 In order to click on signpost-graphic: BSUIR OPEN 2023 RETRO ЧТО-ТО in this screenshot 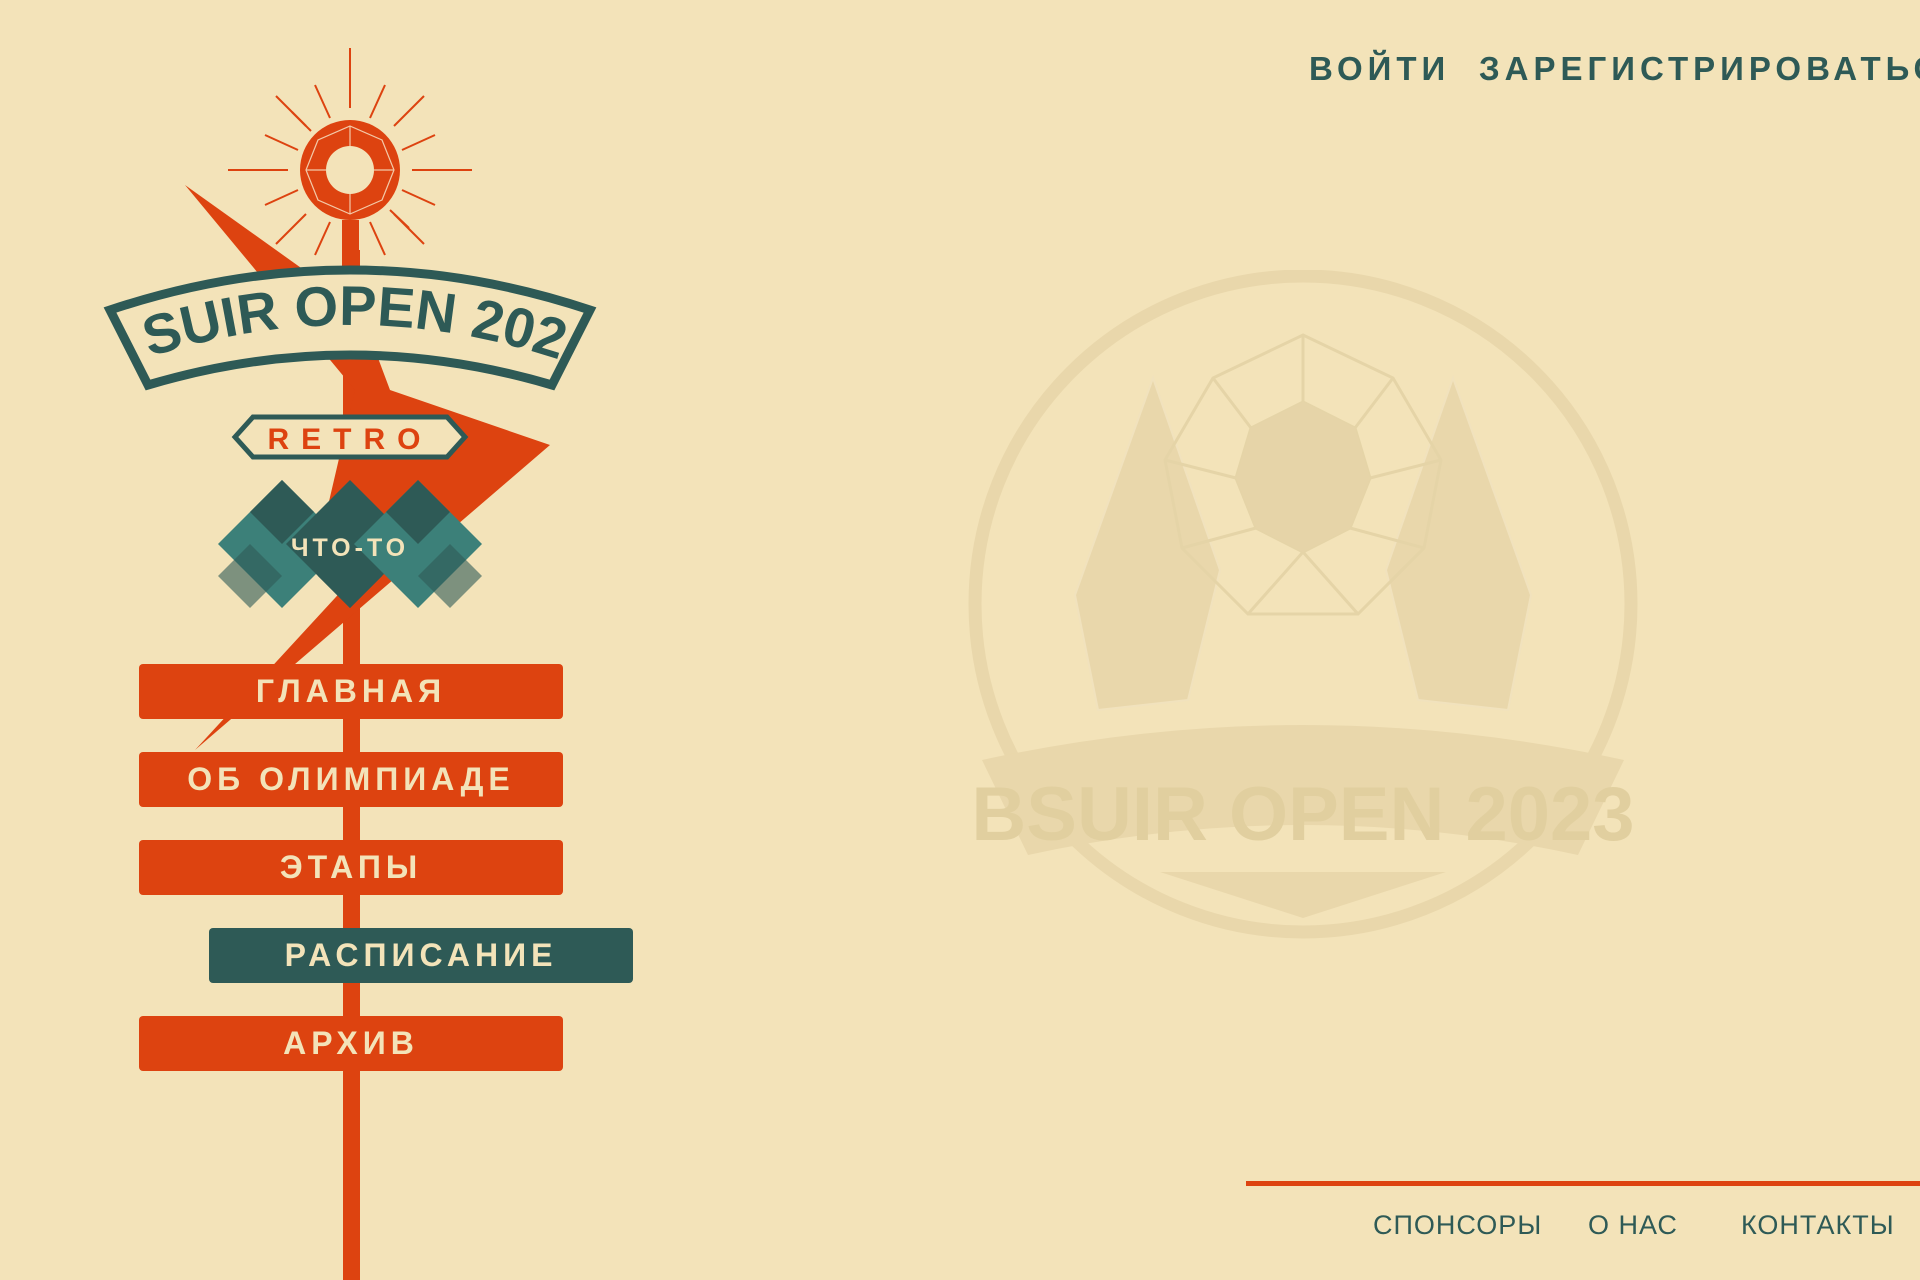, I will do `click(348, 395)`.